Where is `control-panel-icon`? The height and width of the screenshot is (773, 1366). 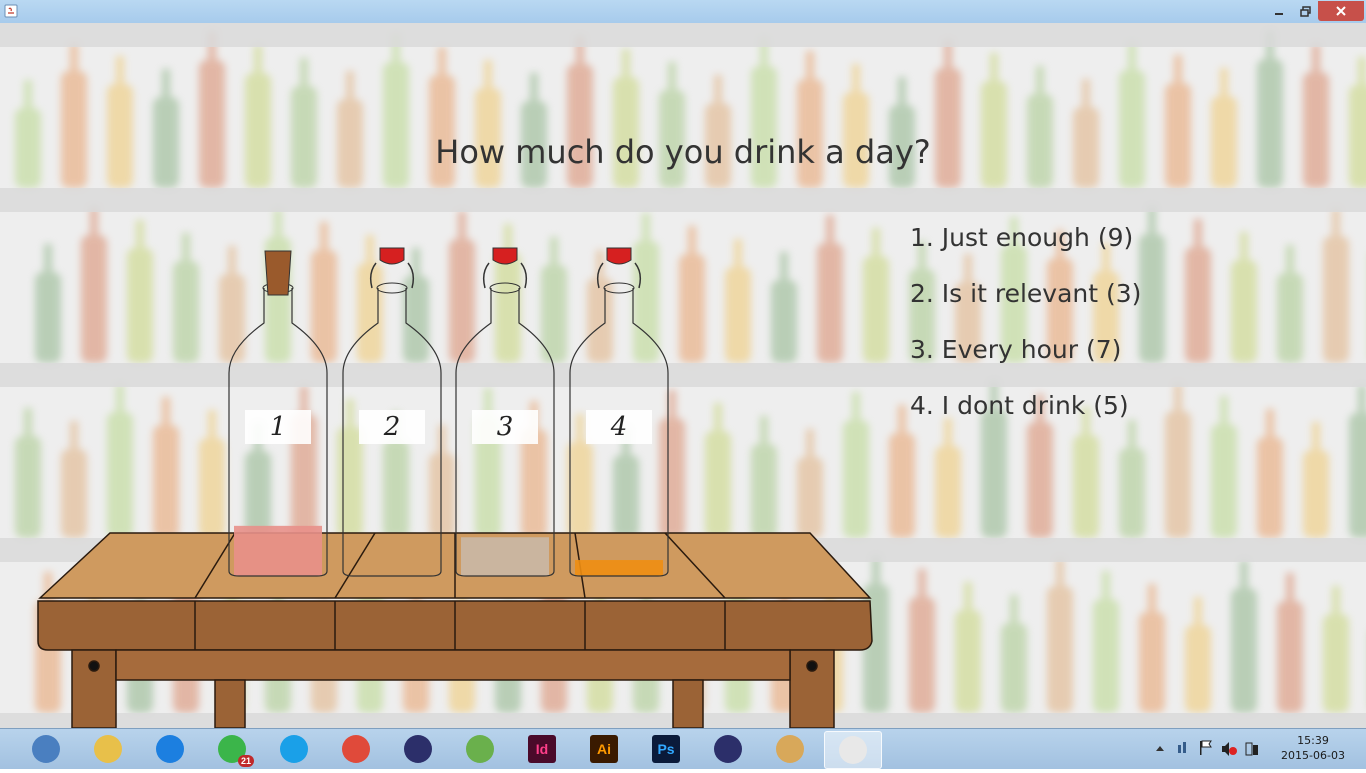 control-panel-icon is located at coordinates (46, 749).